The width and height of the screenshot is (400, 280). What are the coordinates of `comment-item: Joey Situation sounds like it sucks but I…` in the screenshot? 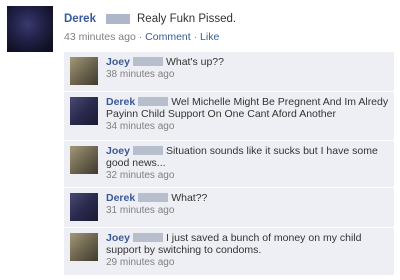 It's located at (229, 163).